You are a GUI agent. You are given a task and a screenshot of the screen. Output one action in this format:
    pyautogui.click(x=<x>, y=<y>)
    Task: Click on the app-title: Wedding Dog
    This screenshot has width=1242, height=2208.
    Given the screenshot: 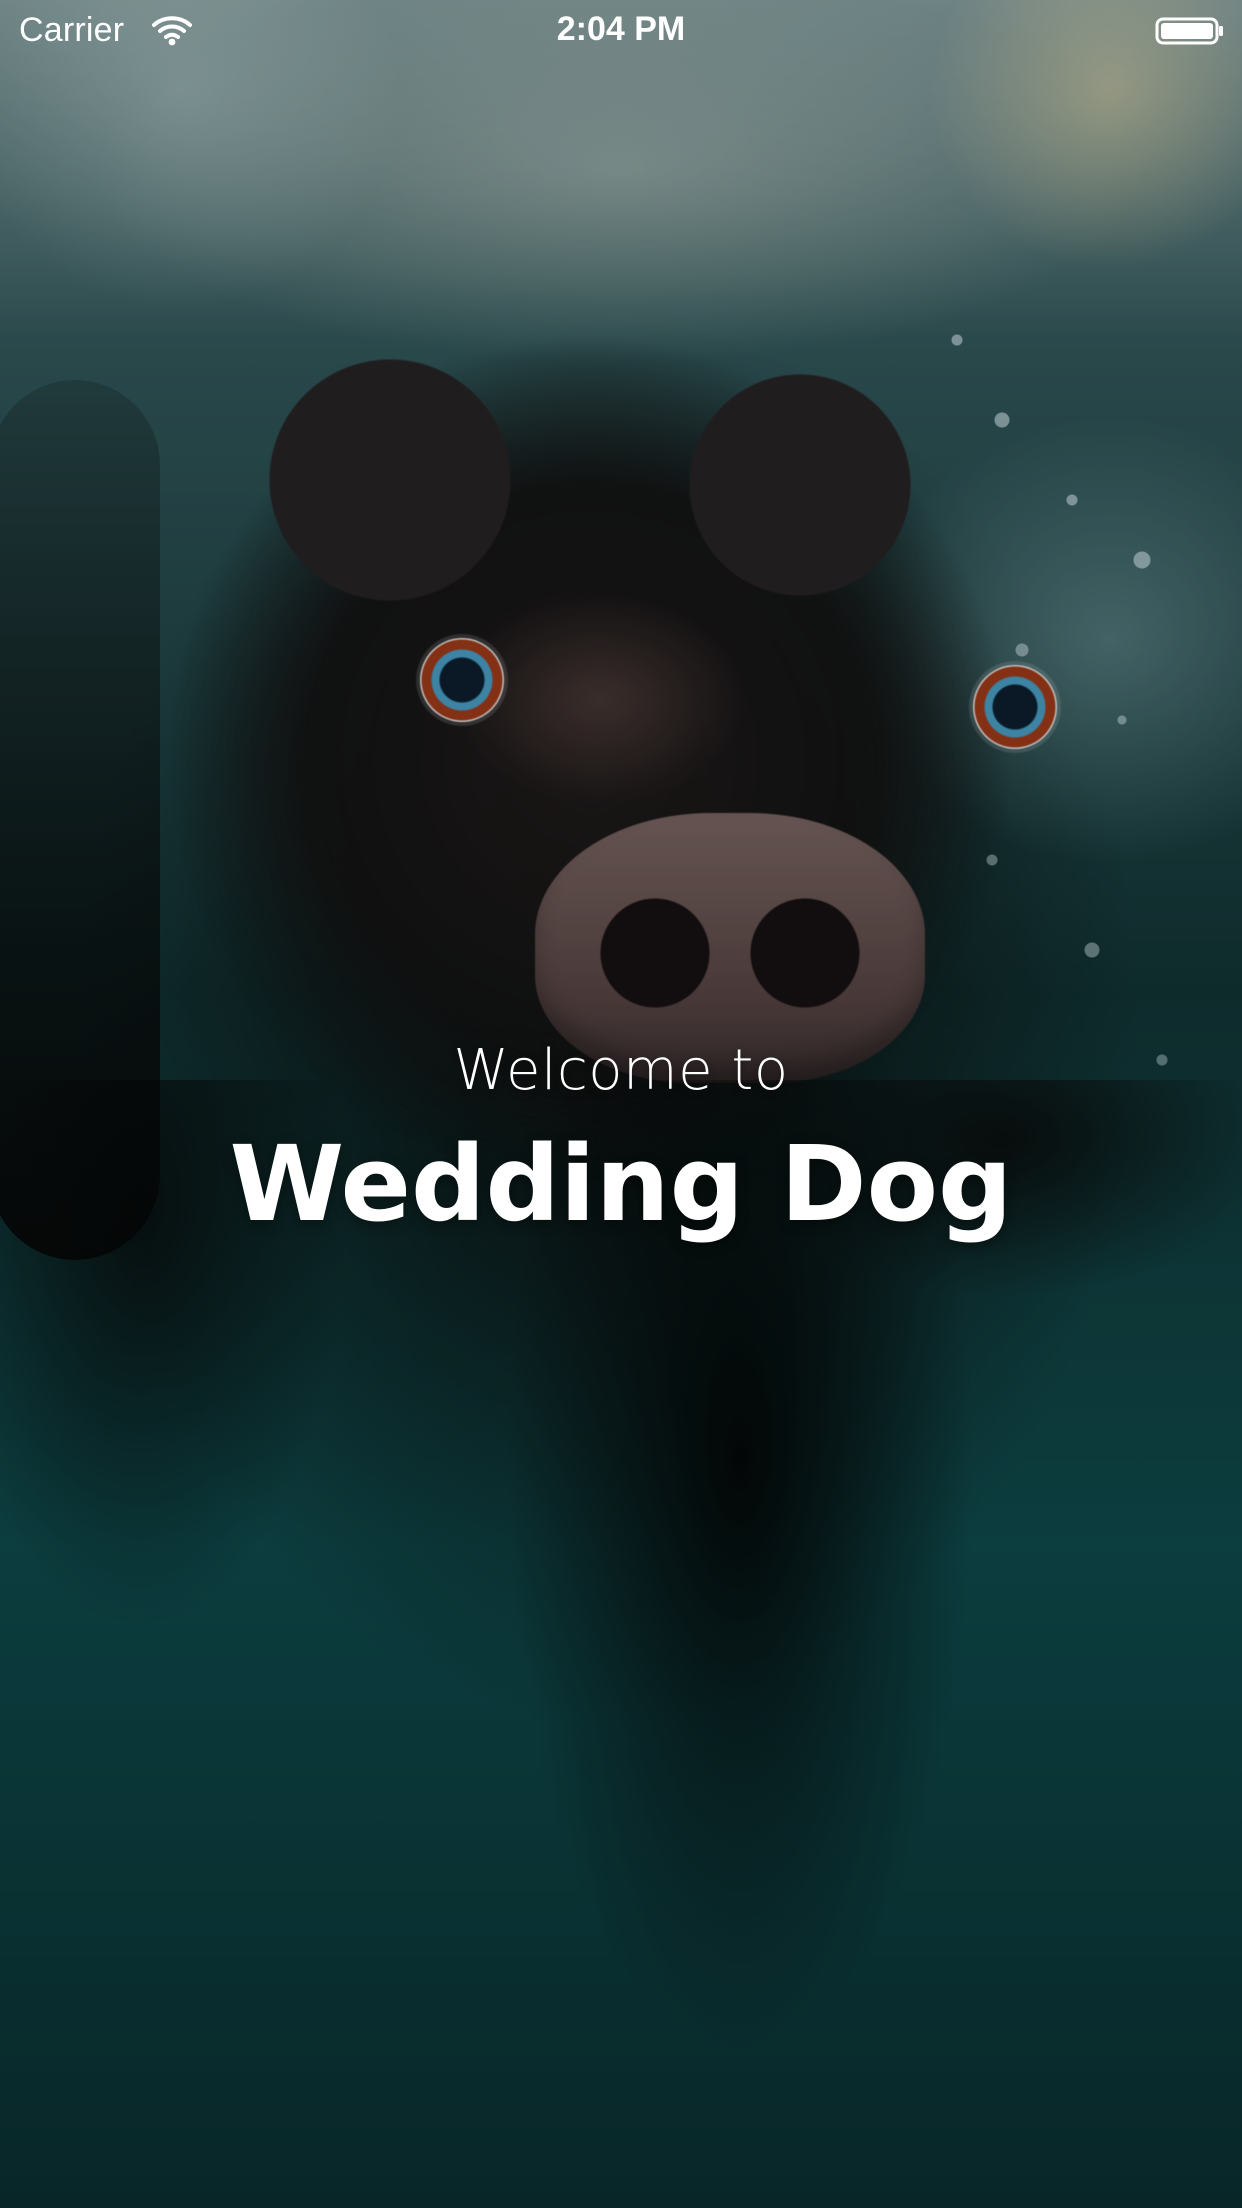 What is the action you would take?
    pyautogui.click(x=621, y=1183)
    